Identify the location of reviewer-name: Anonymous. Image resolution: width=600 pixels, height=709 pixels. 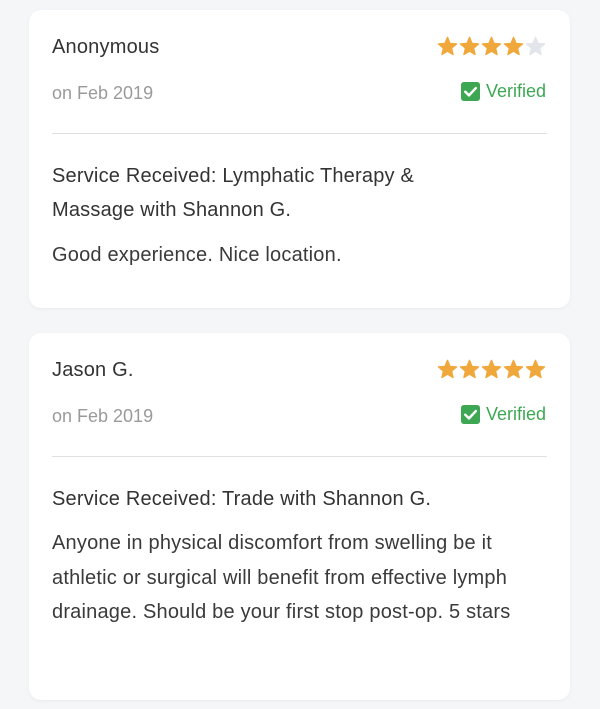
(106, 47).